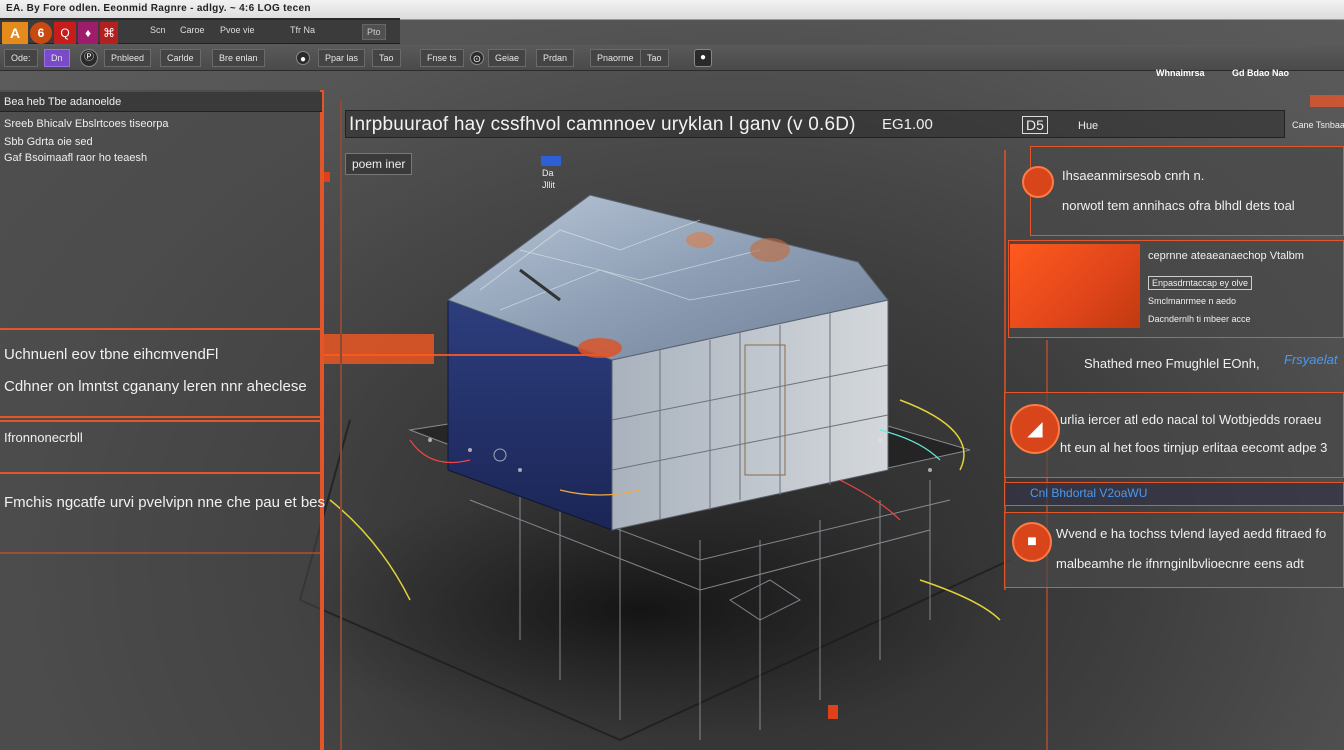 This screenshot has height=750, width=1344. Describe the element at coordinates (1226, 256) in the screenshot. I see `field-title: ceprnne ateaeanaechop Vtalbm` at that location.